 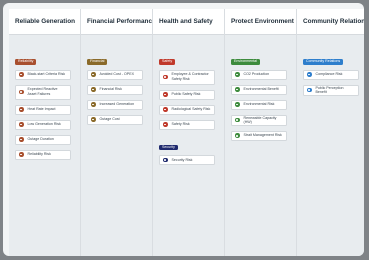 I want to click on risk-card: Security Risk, so click(x=187, y=160).